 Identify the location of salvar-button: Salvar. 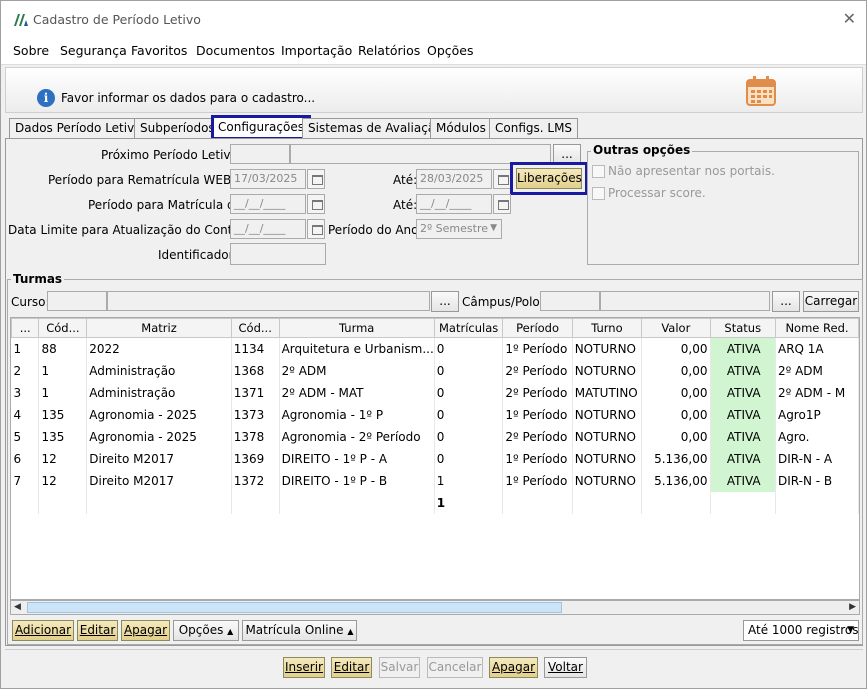
(399, 667).